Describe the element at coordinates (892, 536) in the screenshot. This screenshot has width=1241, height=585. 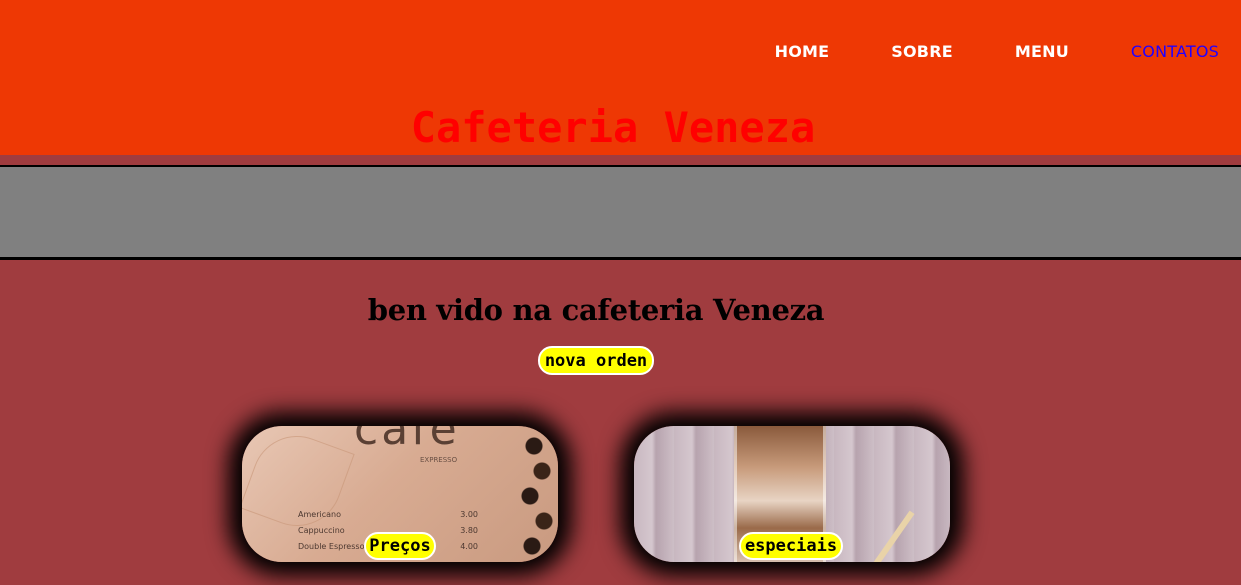
I see `straw` at that location.